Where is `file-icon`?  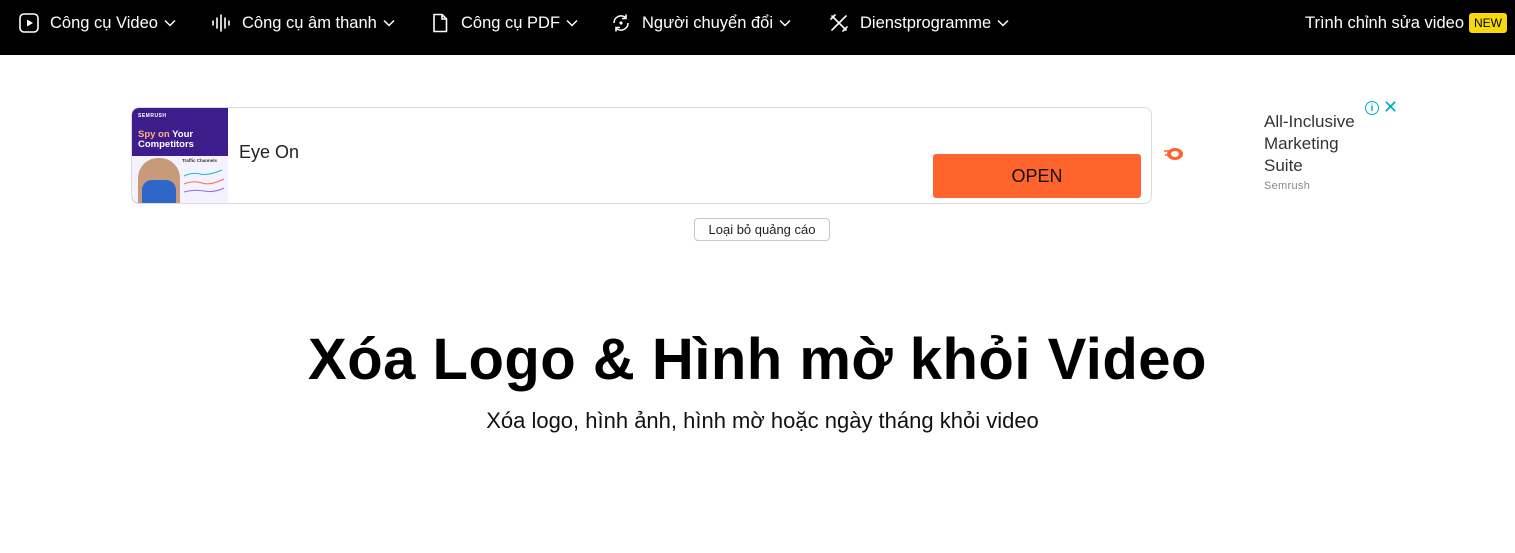 file-icon is located at coordinates (440, 23).